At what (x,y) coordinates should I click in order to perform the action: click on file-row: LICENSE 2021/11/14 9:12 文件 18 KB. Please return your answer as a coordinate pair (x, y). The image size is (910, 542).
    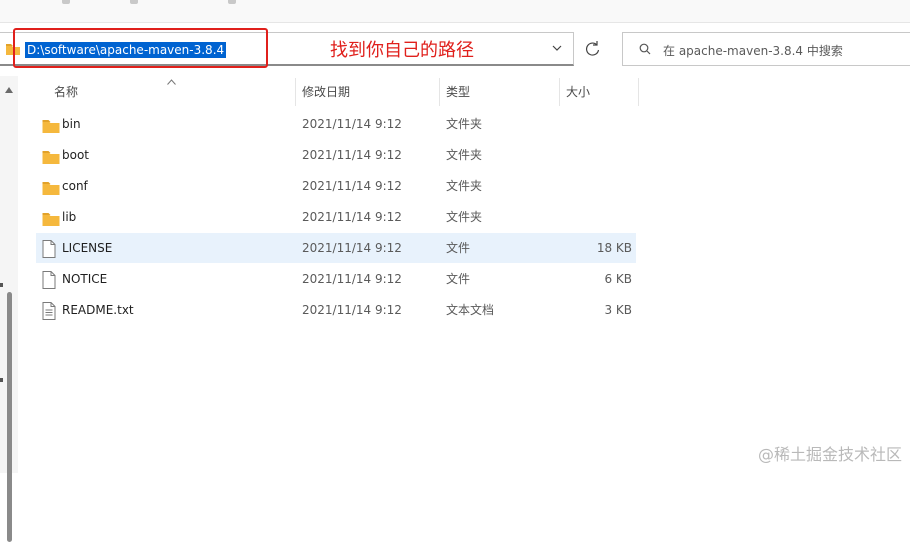
    Looking at the image, I should click on (336, 248).